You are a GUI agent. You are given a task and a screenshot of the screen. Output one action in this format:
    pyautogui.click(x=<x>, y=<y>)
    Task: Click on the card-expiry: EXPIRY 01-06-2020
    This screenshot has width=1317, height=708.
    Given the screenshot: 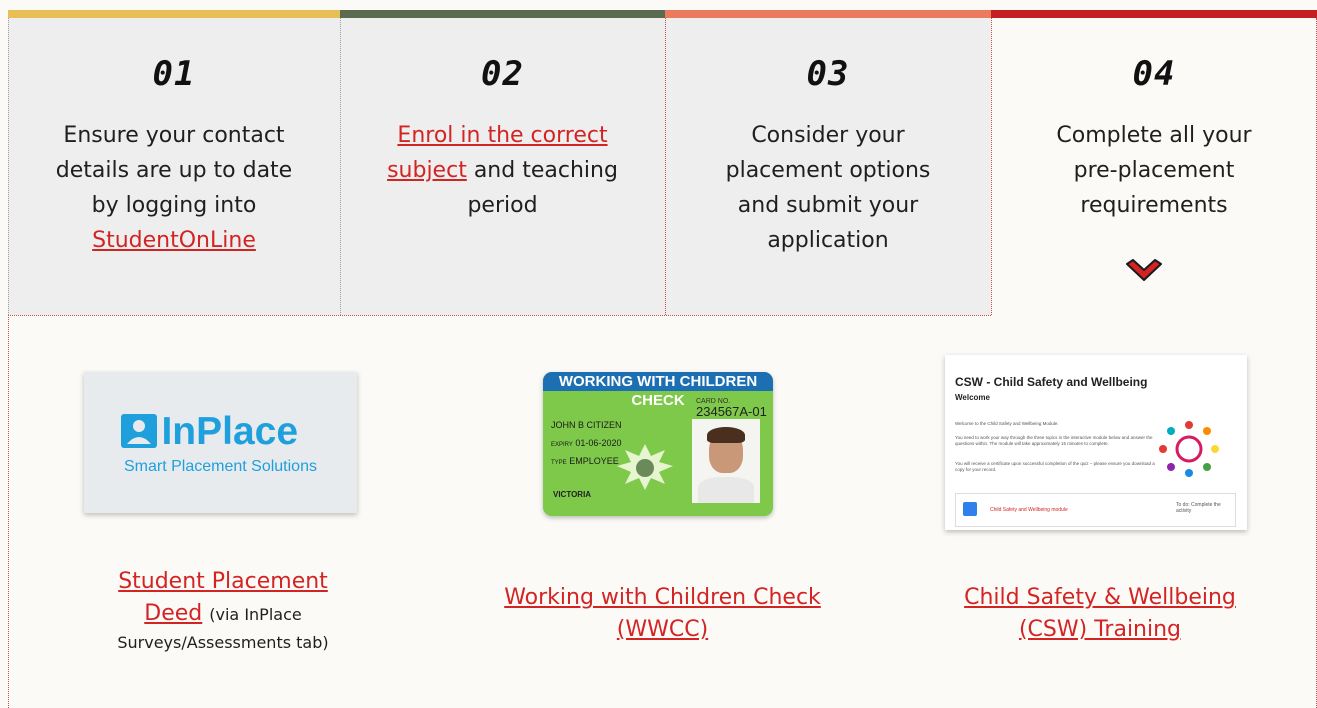 What is the action you would take?
    pyautogui.click(x=586, y=443)
    